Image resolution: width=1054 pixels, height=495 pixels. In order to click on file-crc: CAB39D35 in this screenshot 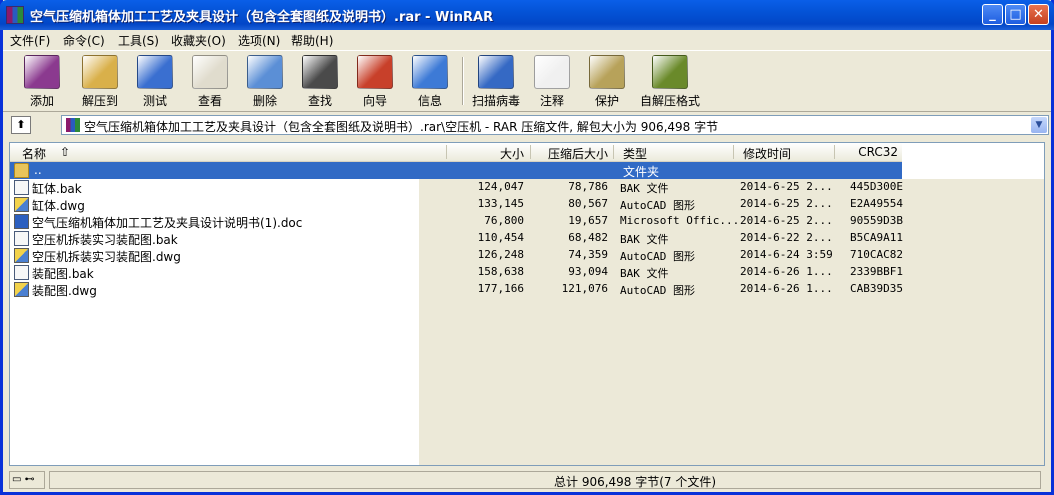, I will do `click(876, 288)`.